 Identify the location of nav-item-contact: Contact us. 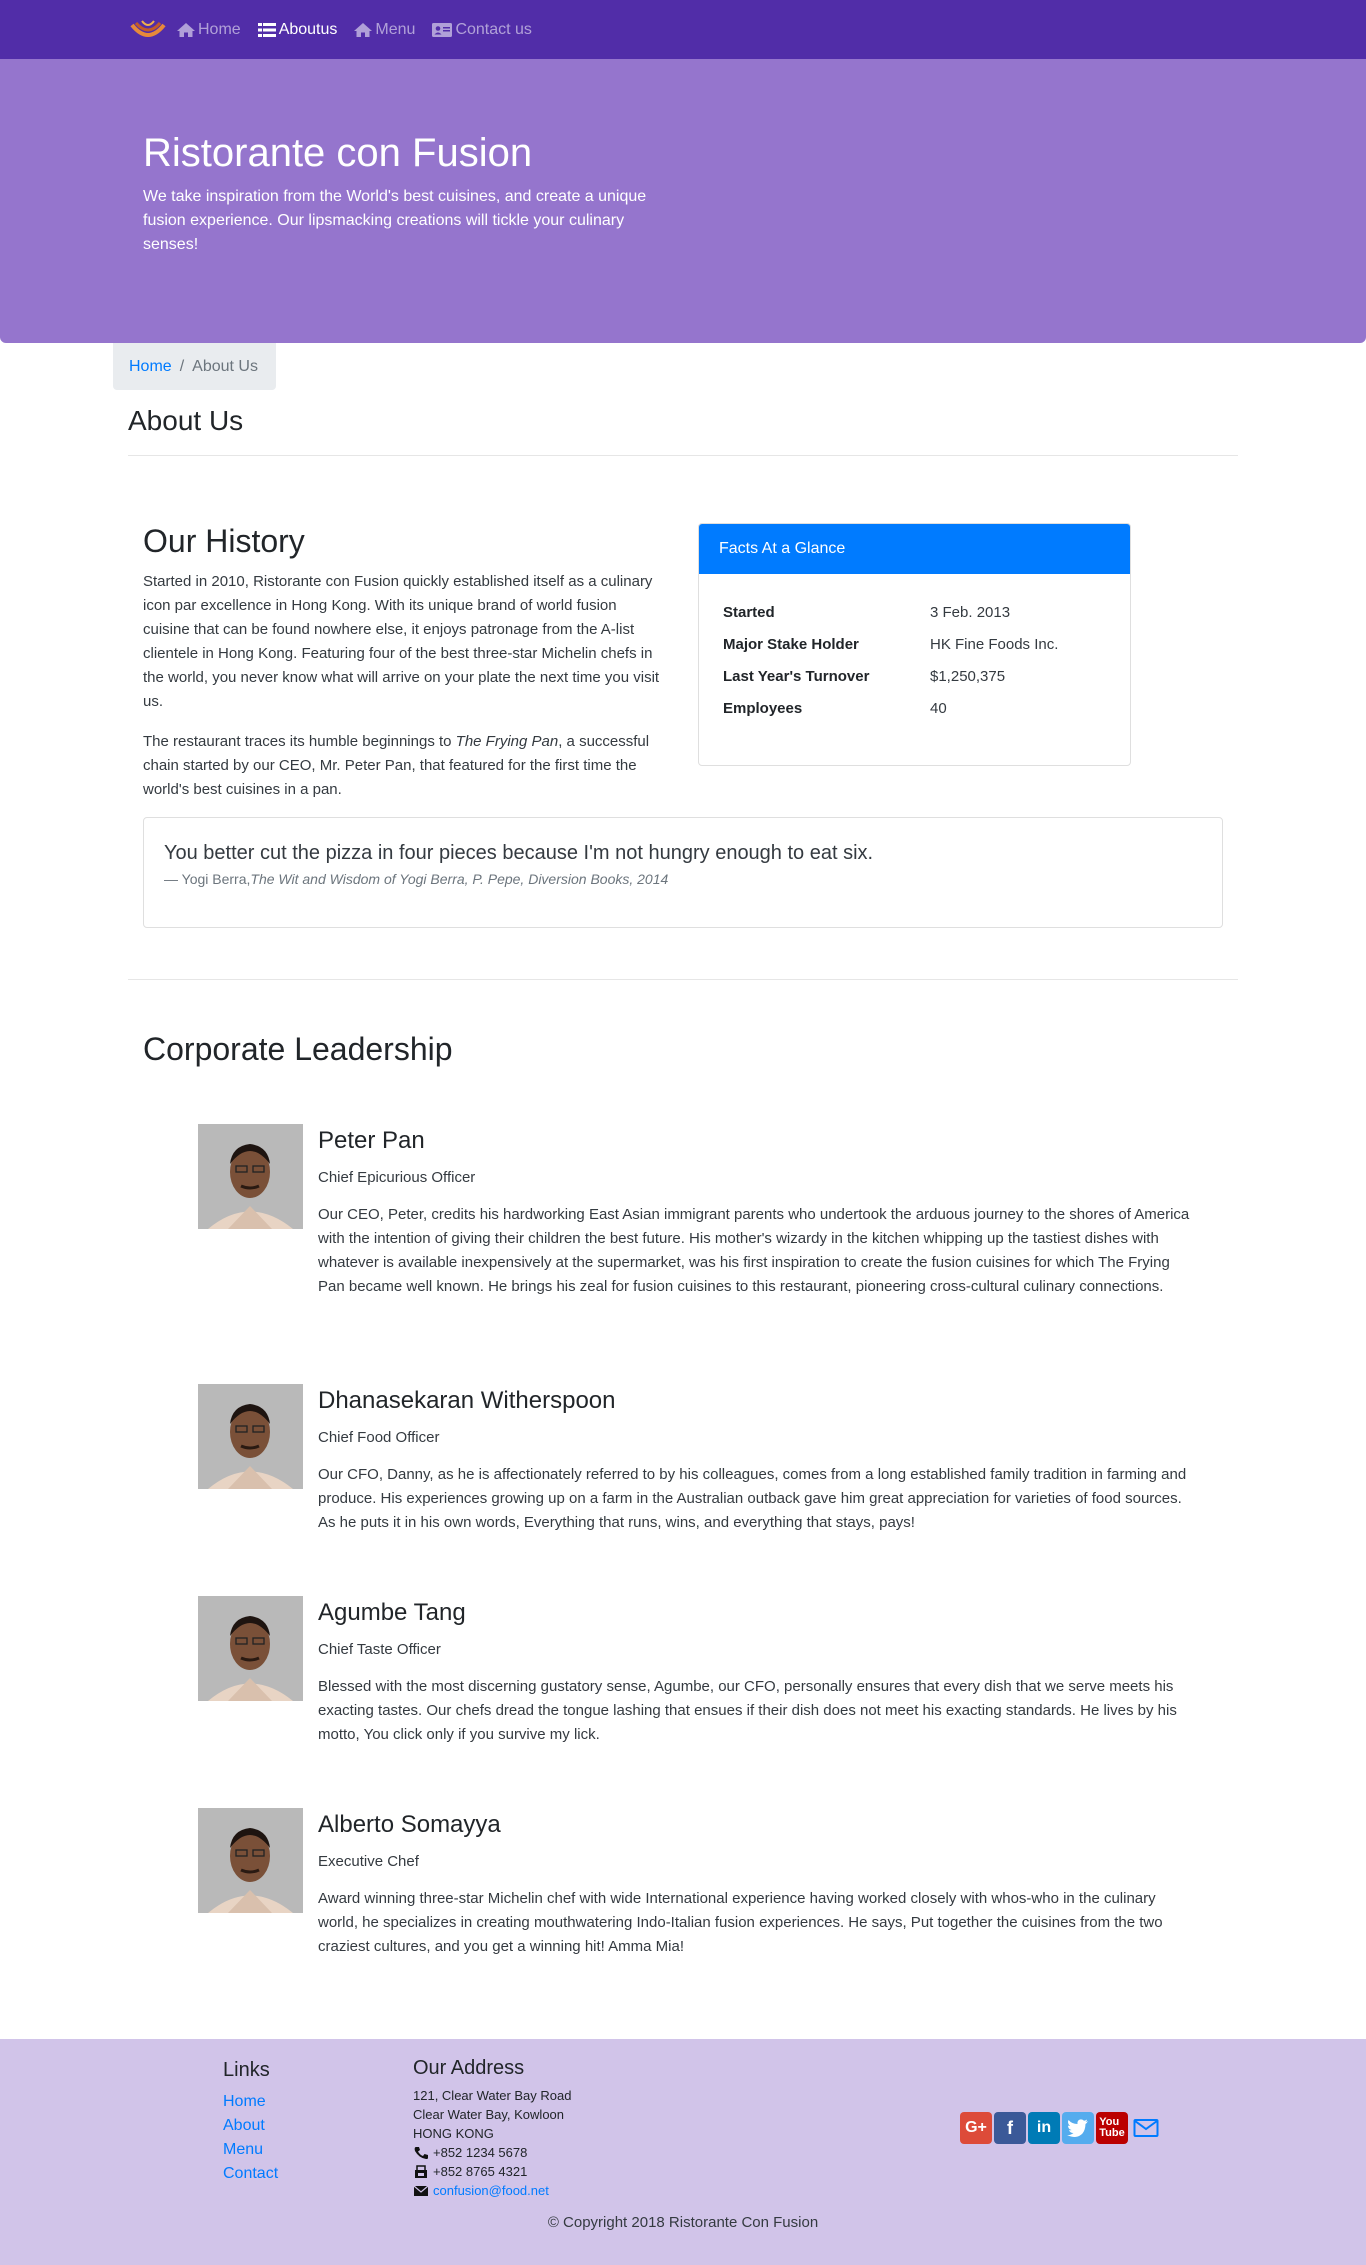
(481, 29).